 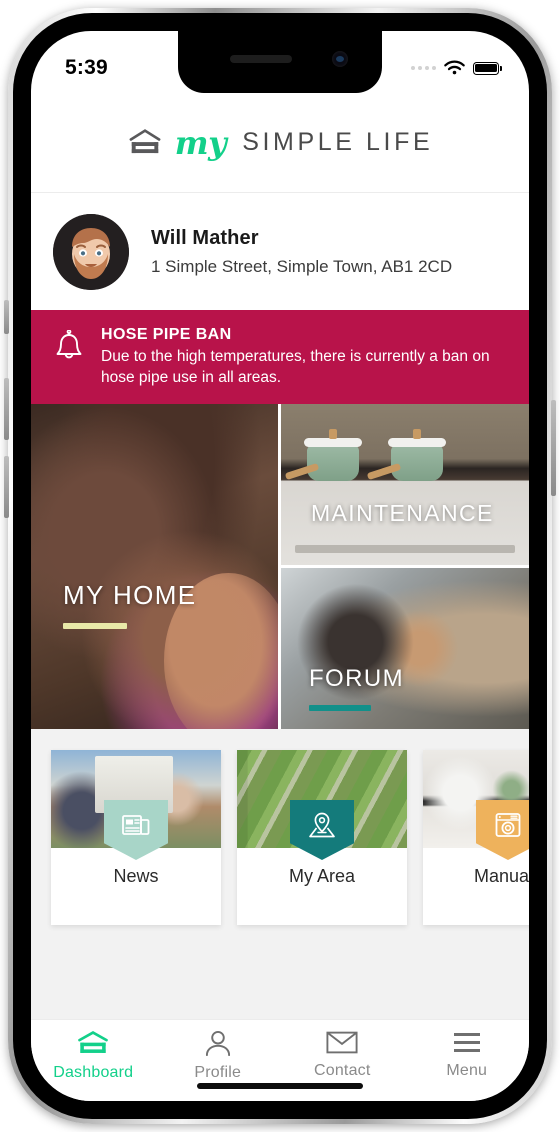 I want to click on app-header: my SIMPLE LIFE, so click(x=280, y=143).